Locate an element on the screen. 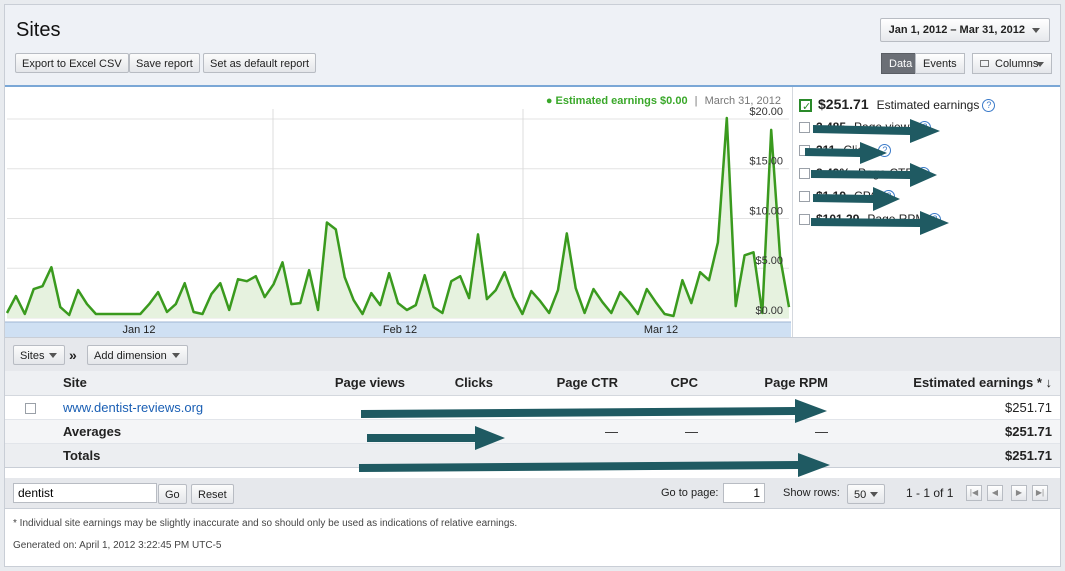  y-tick-label: $5.00 is located at coordinates (769, 261).